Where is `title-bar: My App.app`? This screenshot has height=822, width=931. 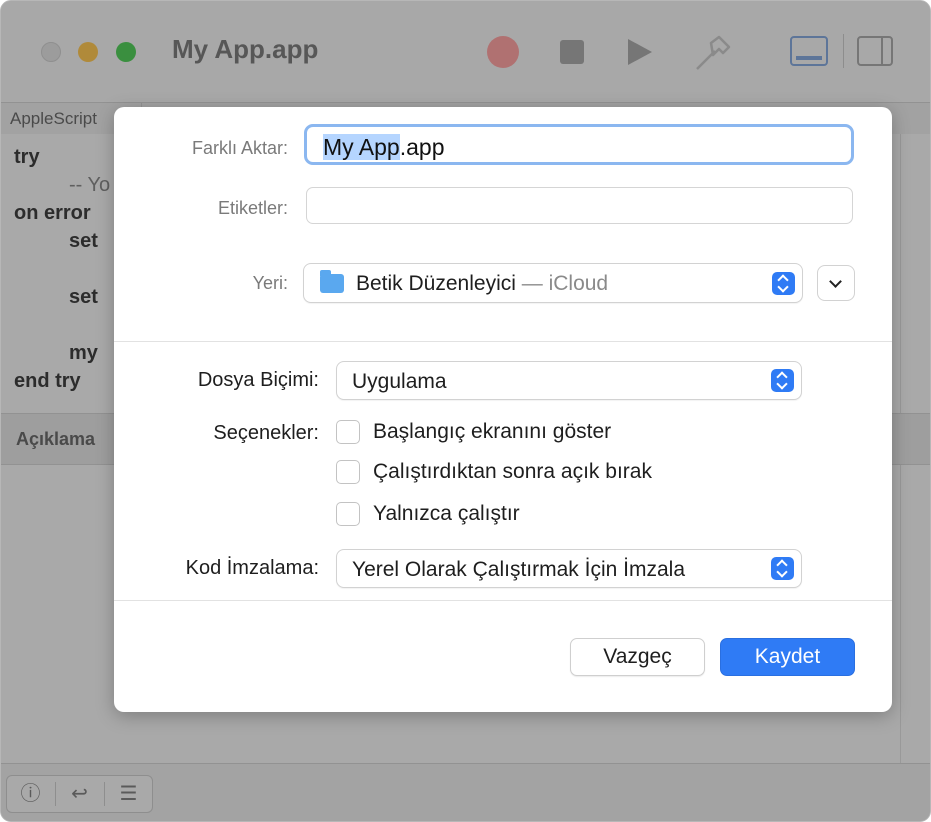
title-bar: My App.app is located at coordinates (465, 51).